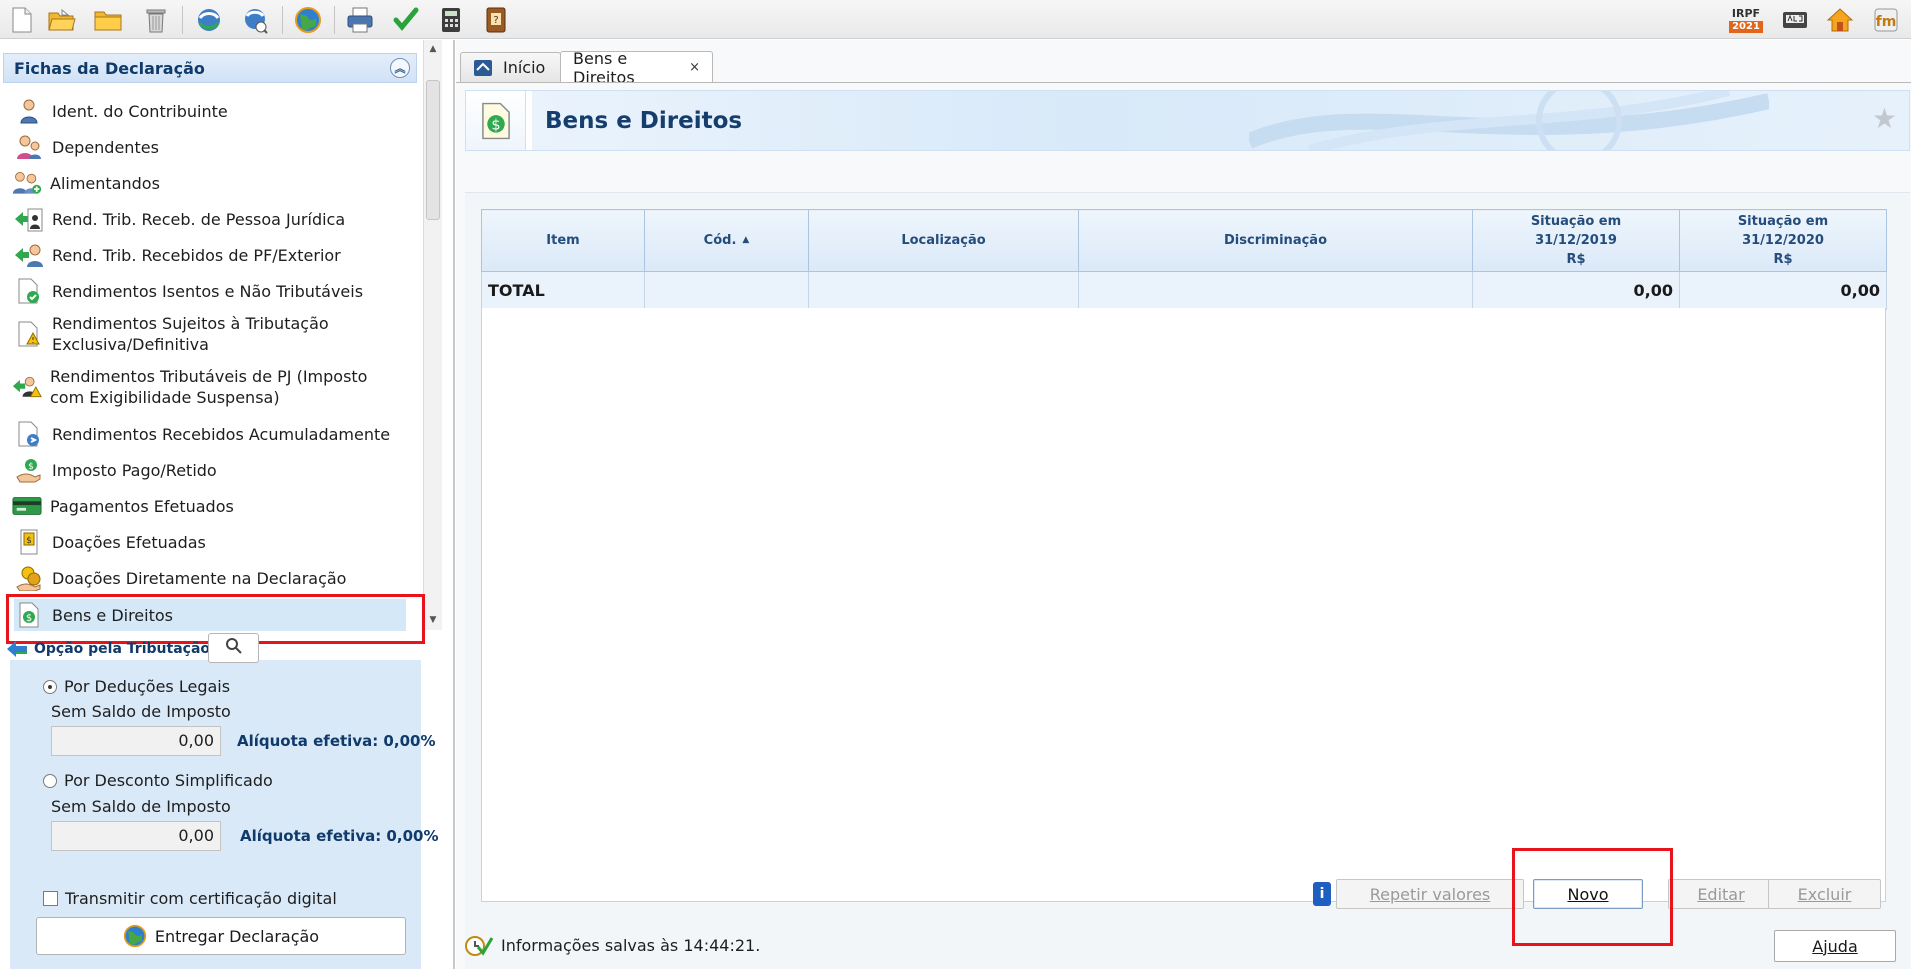 Image resolution: width=1911 pixels, height=969 pixels. What do you see at coordinates (29, 291) in the screenshot?
I see `exempt-icon` at bounding box center [29, 291].